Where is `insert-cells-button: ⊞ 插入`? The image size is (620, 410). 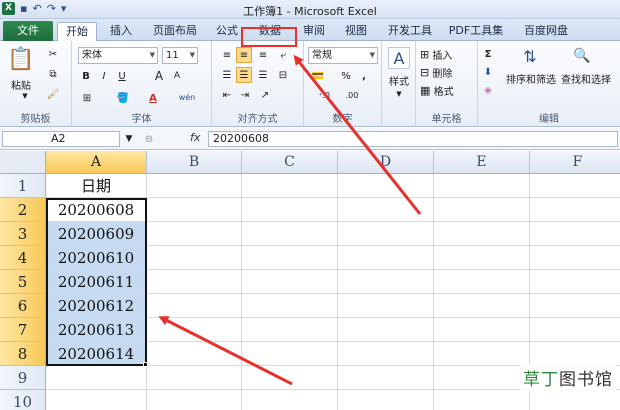
insert-cells-button: ⊞ 插入 is located at coordinates (448, 54).